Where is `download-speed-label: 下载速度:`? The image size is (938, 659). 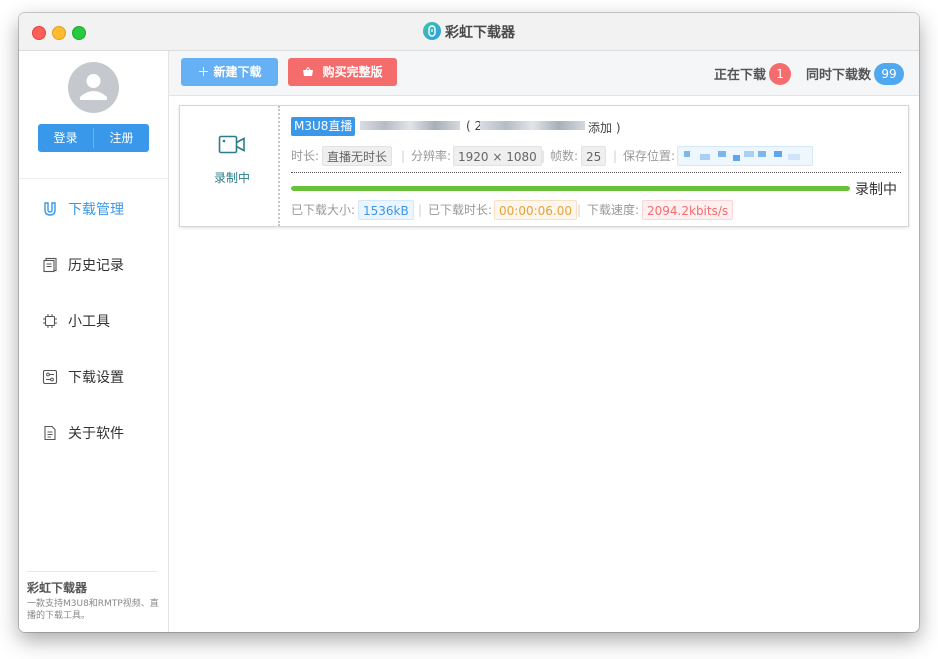
download-speed-label: 下载速度: is located at coordinates (613, 210).